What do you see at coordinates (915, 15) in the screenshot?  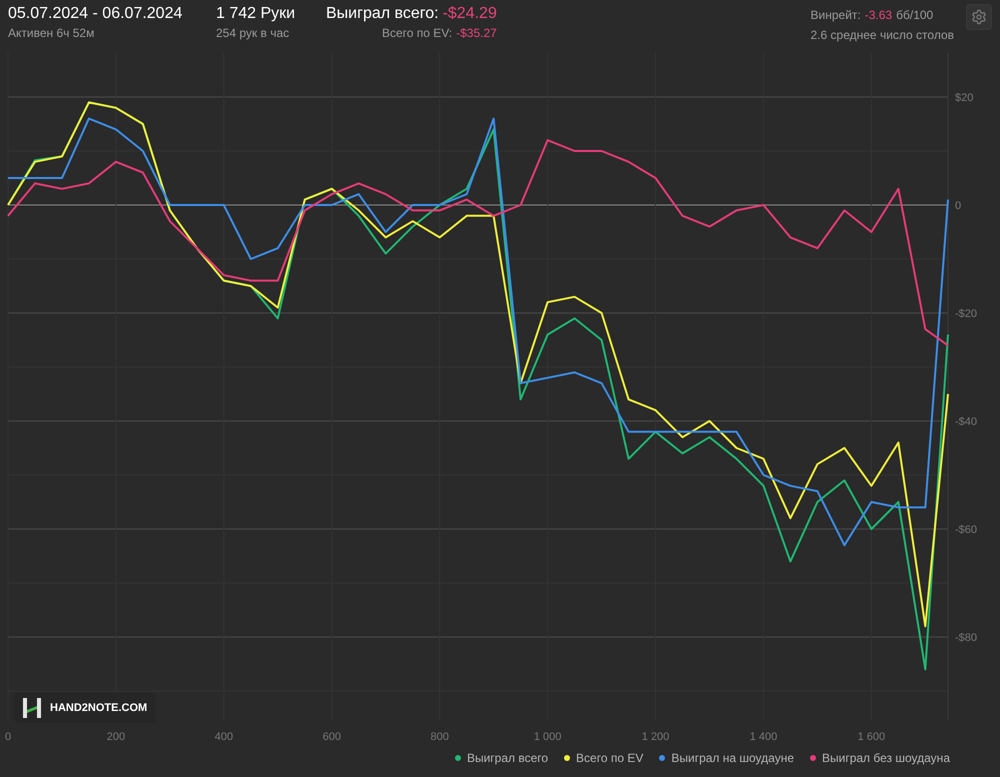 I see `winrate-unit: бб/100` at bounding box center [915, 15].